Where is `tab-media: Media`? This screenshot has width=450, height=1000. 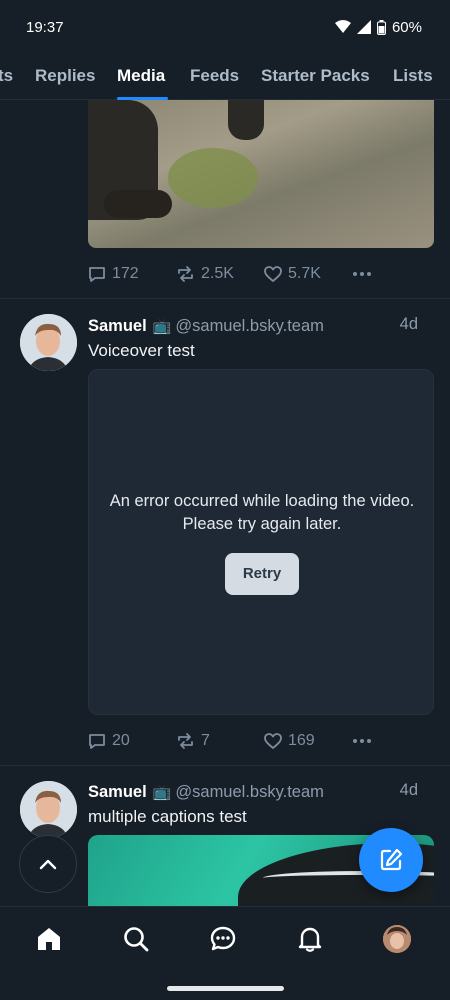
tab-media: Media is located at coordinates (141, 77).